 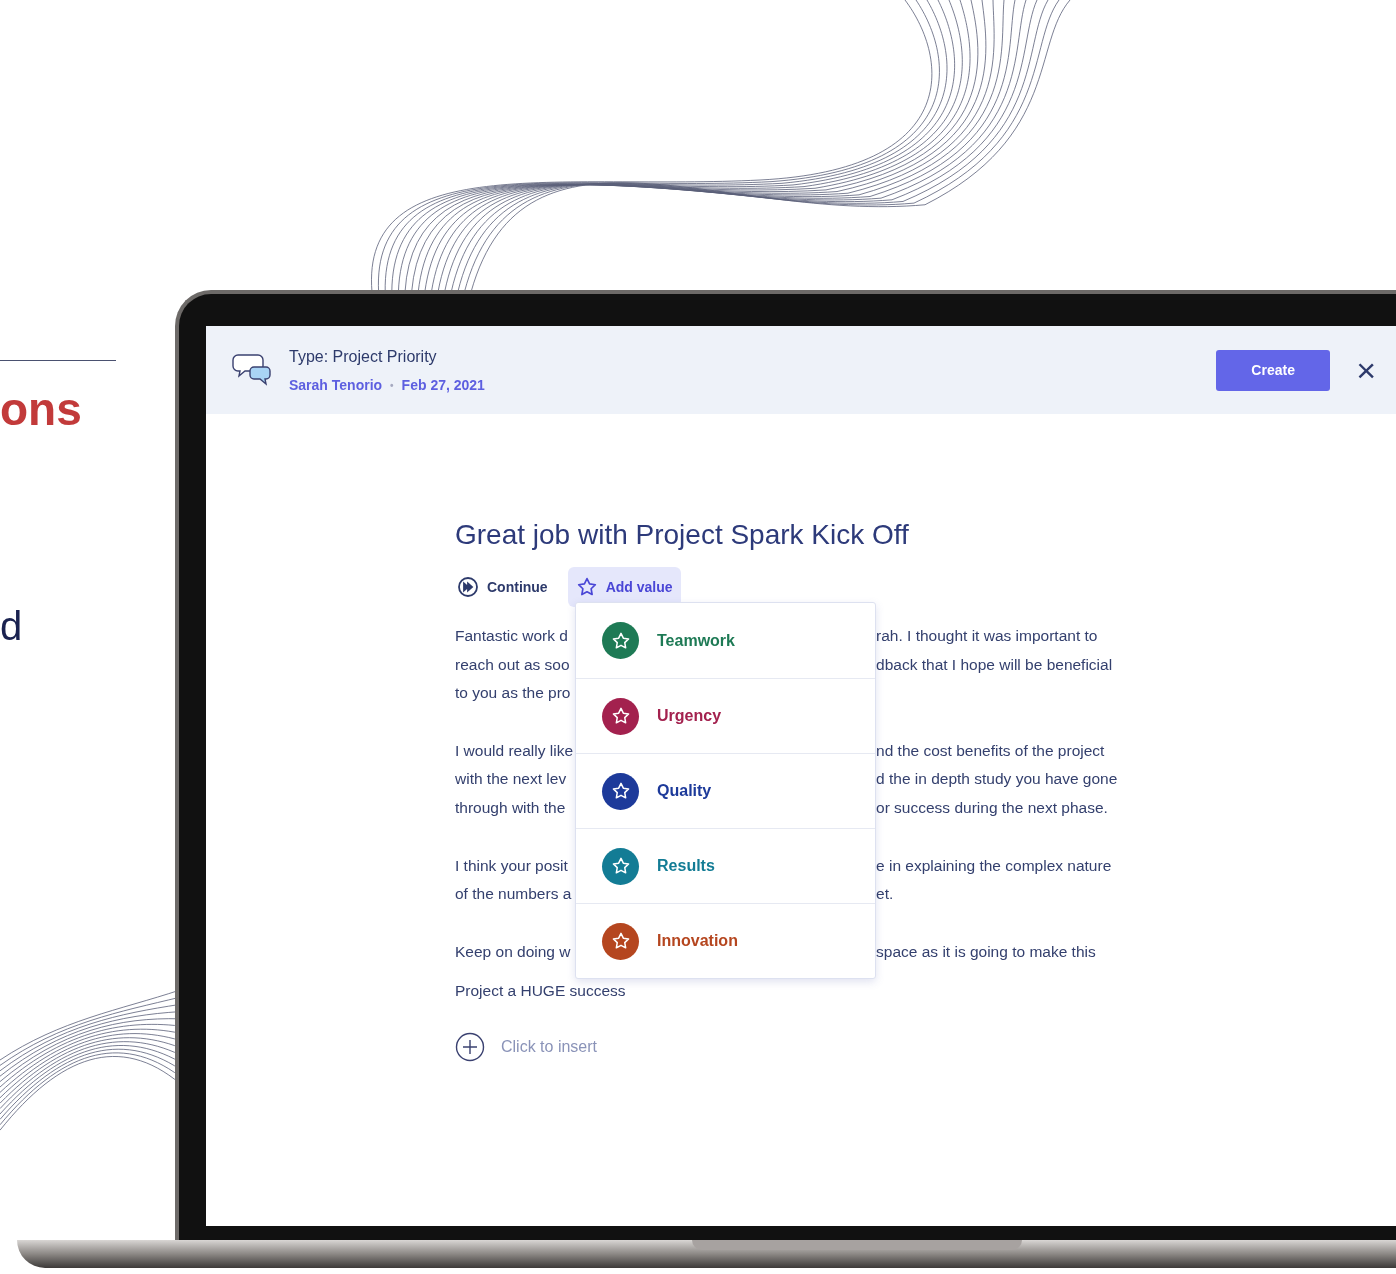 What do you see at coordinates (726, 865) in the screenshot?
I see `value-menu-item: Results` at bounding box center [726, 865].